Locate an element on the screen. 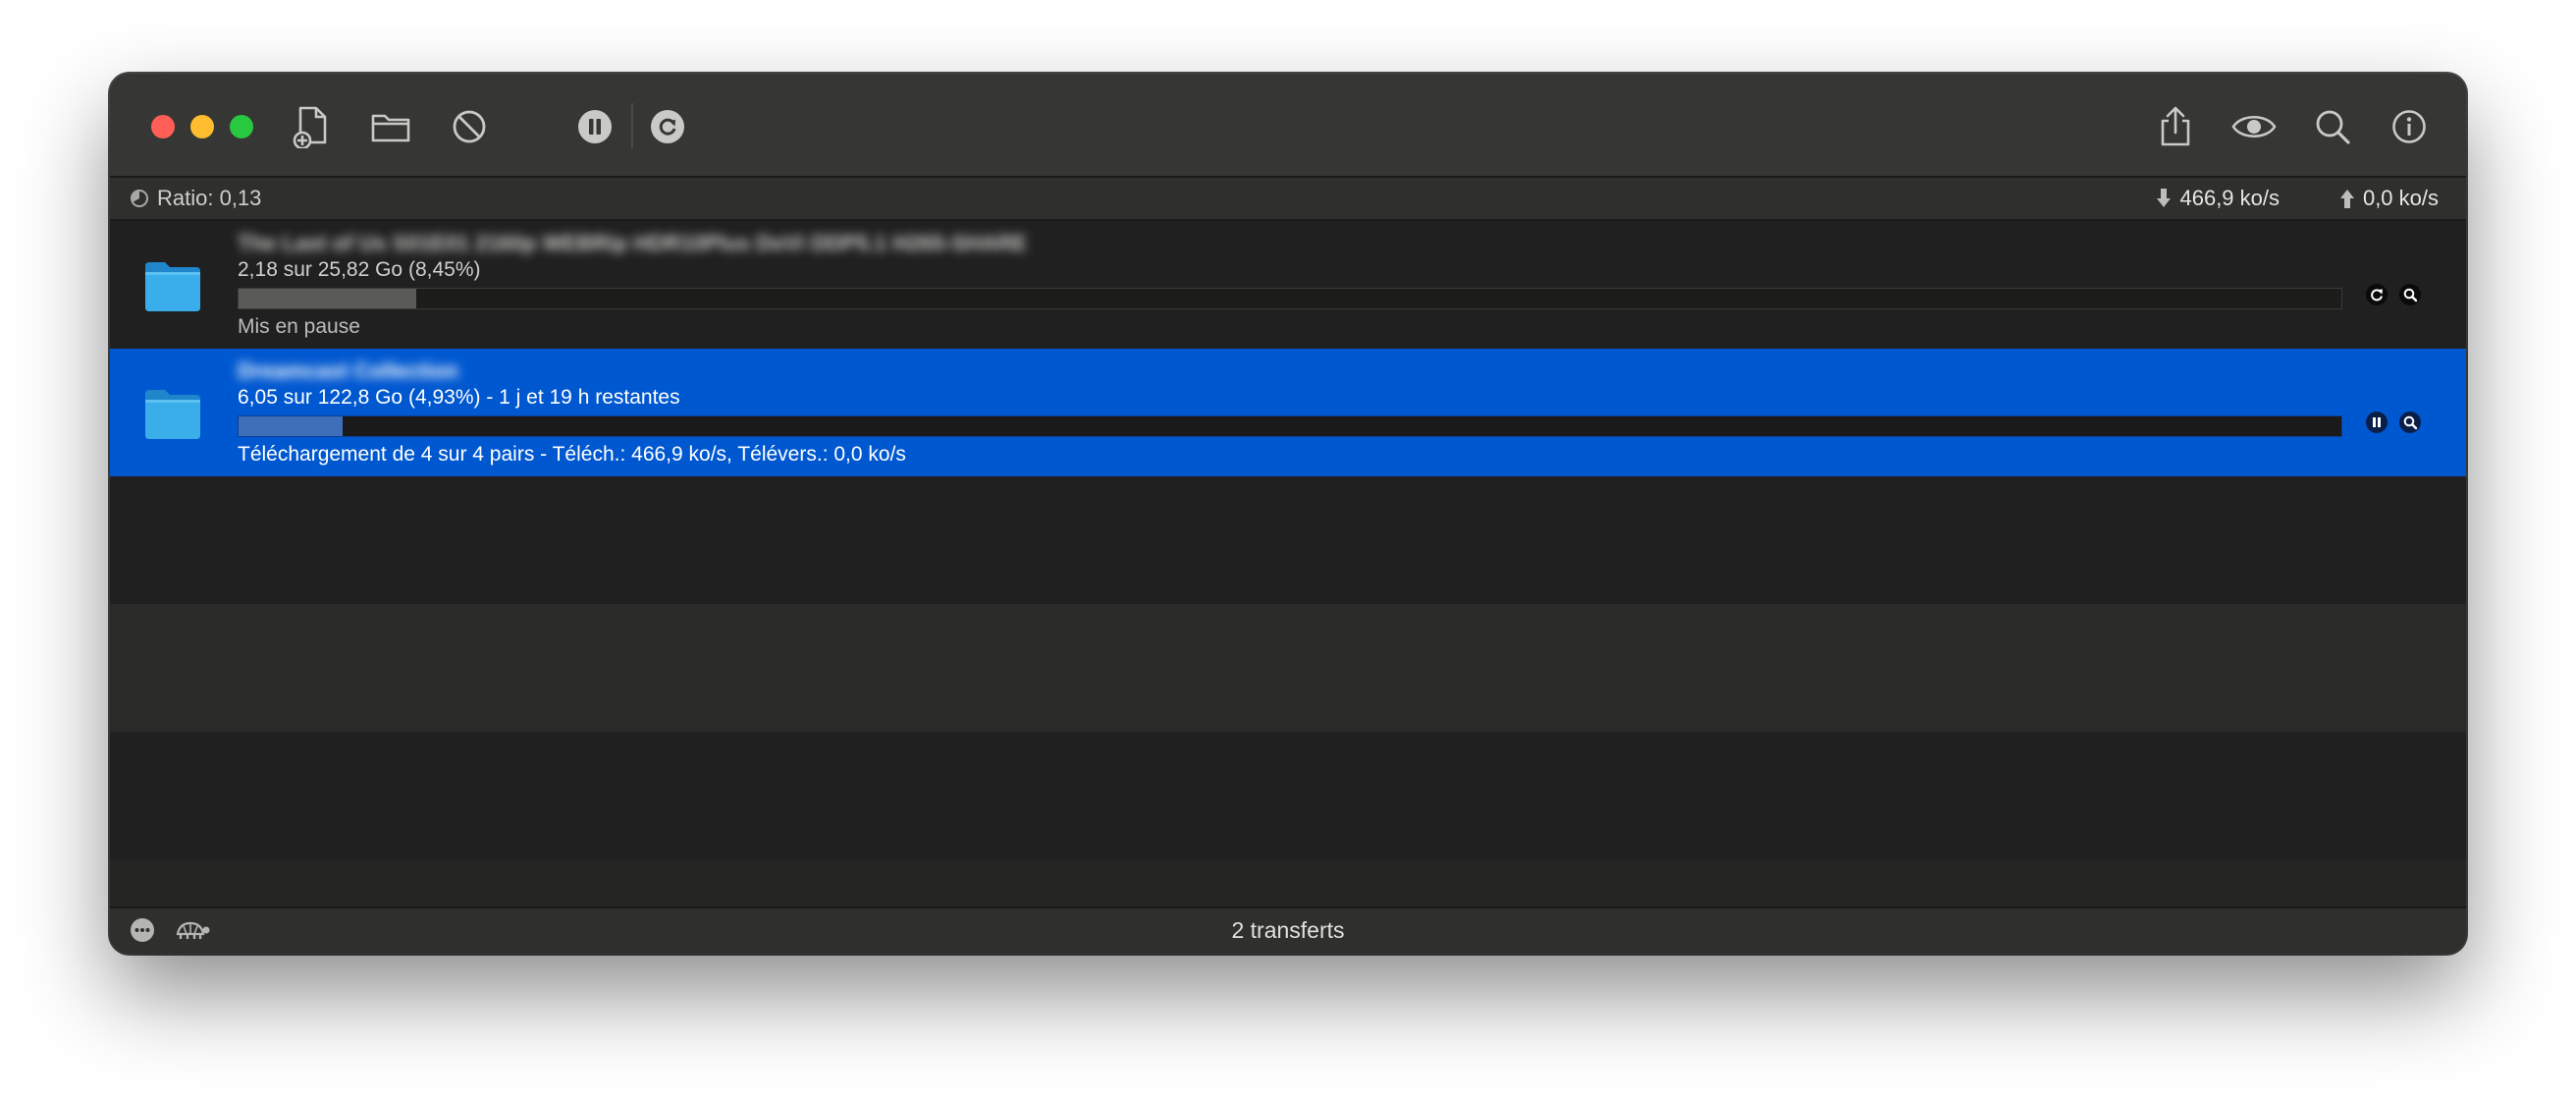 The image size is (2576, 1100). share-icon is located at coordinates (2175, 126).